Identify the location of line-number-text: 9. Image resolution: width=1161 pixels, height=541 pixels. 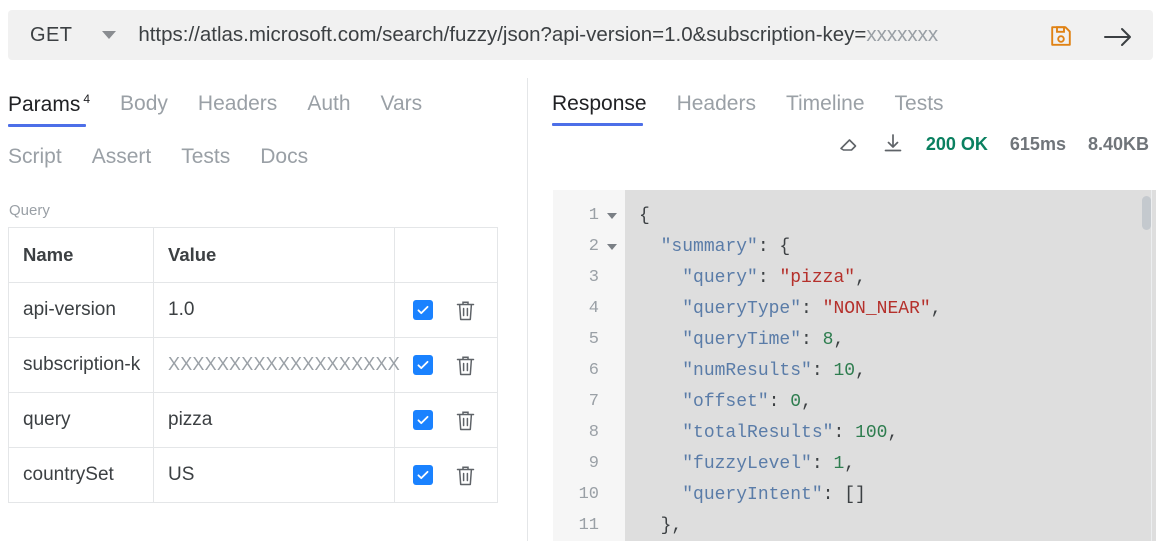
(593, 463).